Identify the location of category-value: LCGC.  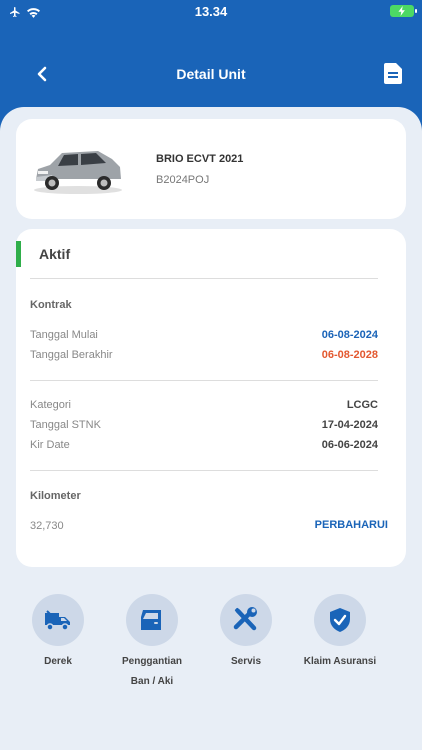
(362, 405).